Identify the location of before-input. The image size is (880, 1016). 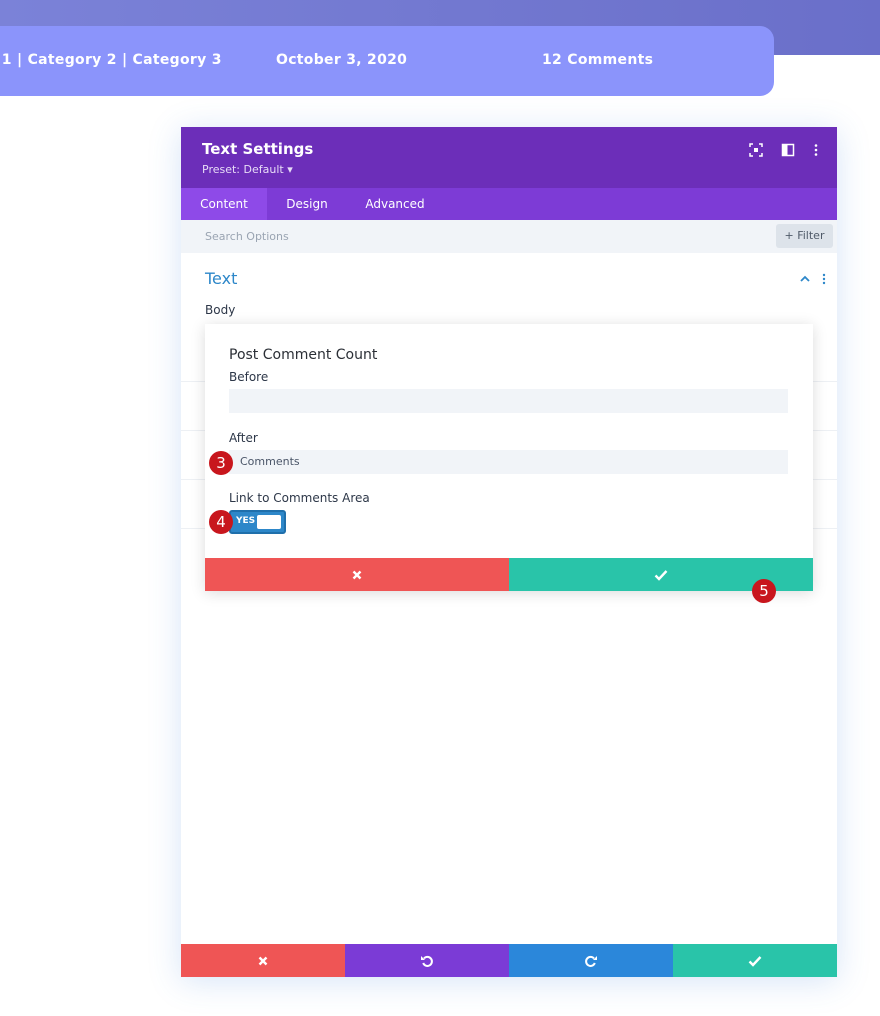
(508, 401).